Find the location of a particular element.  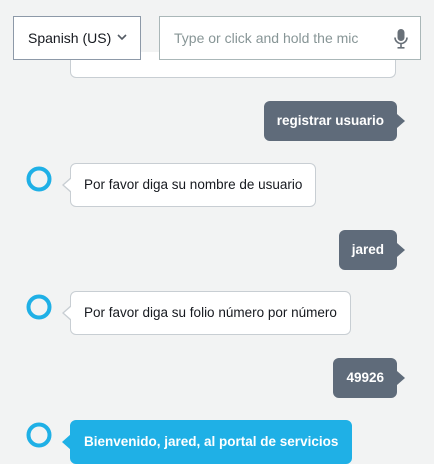

user-message: registrar usuario is located at coordinates (334, 121).